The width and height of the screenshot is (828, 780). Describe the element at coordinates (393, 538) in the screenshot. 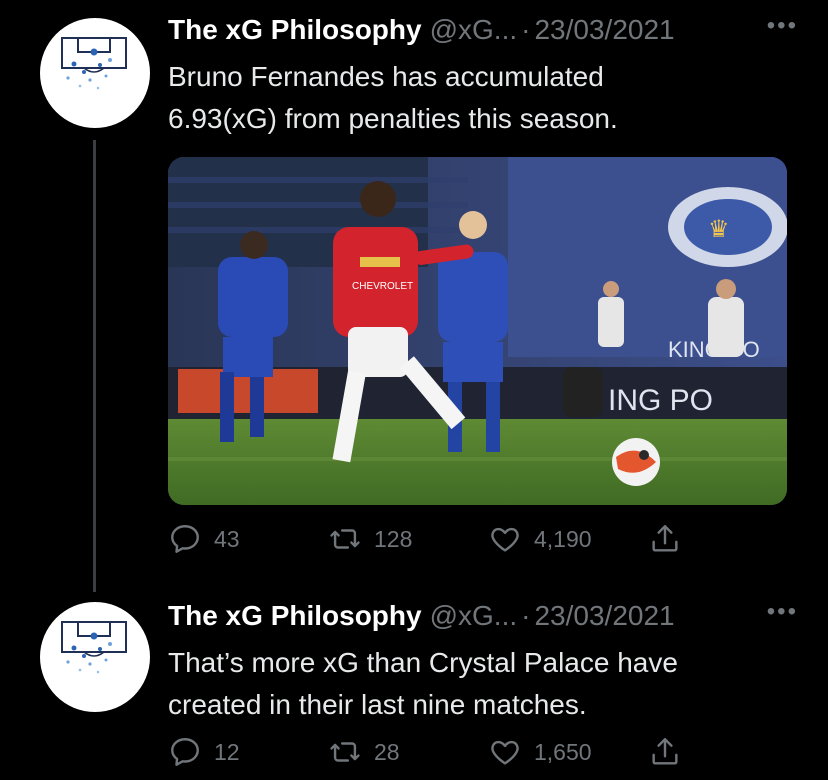

I see `retweet-count: 128` at that location.